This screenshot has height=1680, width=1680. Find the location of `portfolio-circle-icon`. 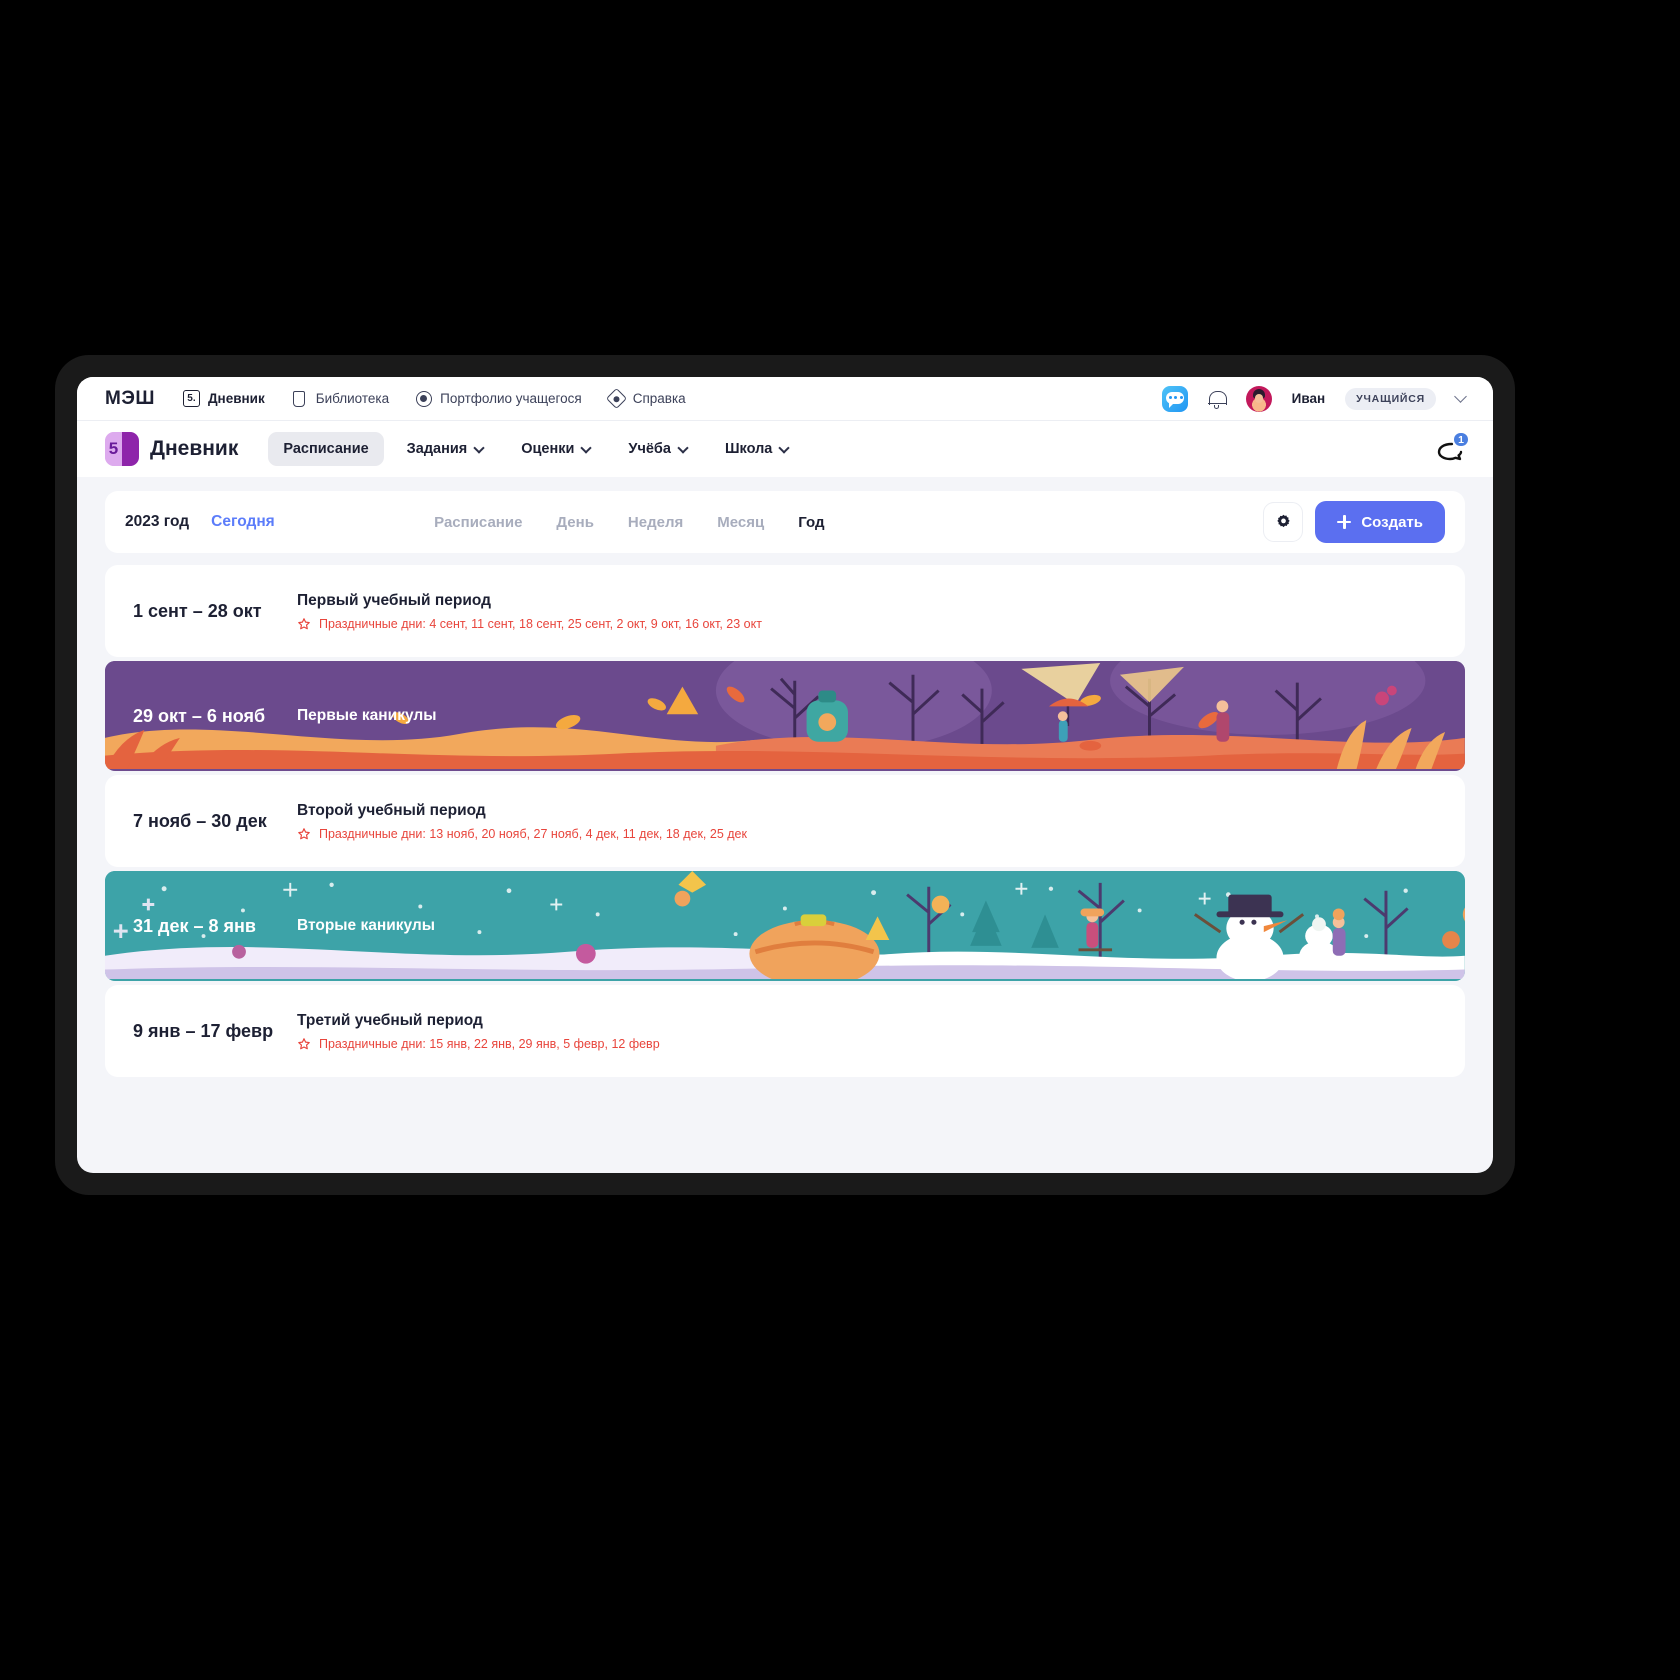

portfolio-circle-icon is located at coordinates (423, 398).